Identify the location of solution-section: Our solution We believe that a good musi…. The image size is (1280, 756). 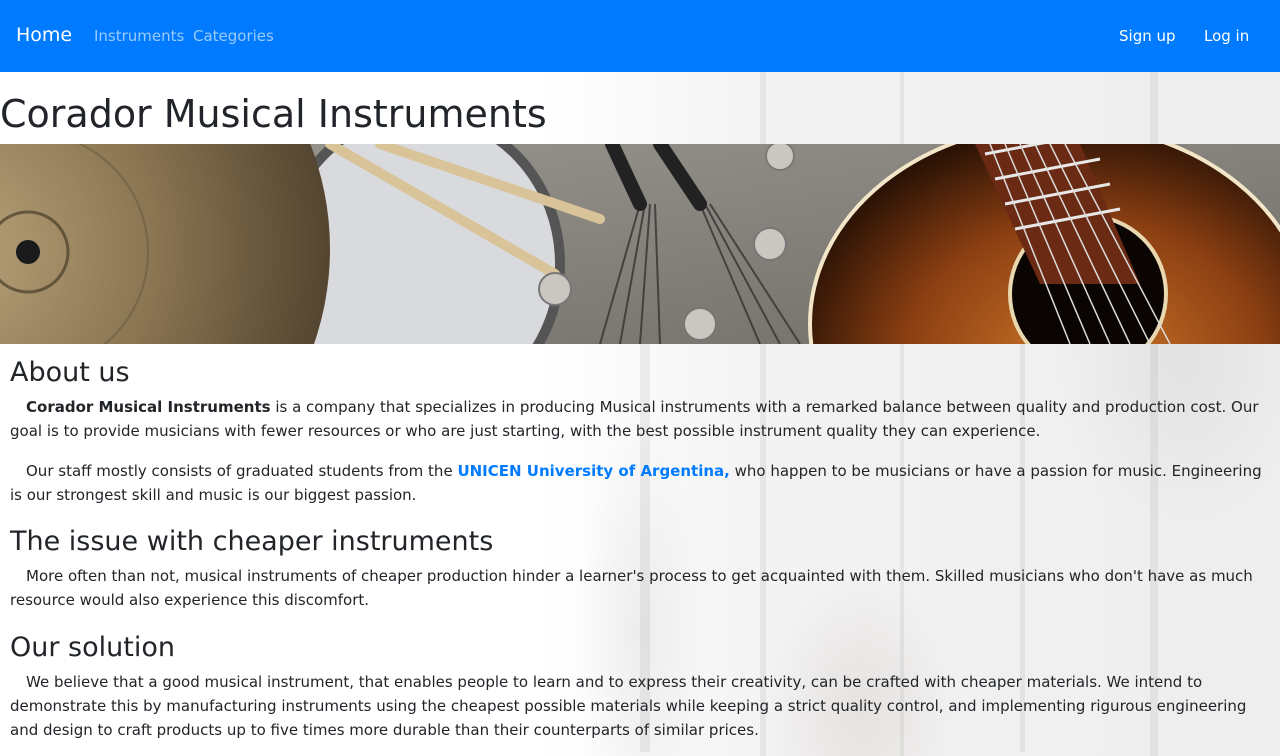
(640, 686).